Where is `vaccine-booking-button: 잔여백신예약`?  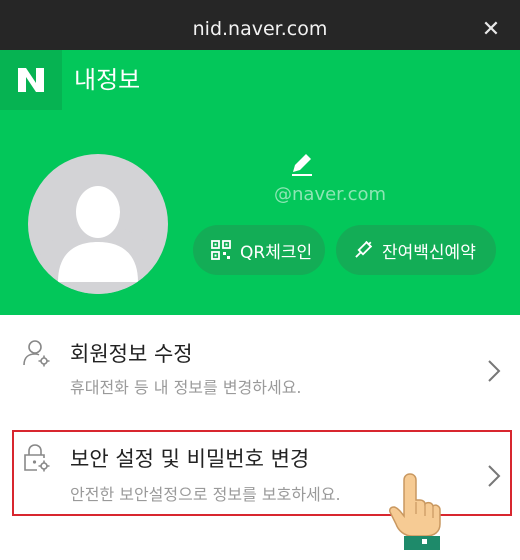 vaccine-booking-button: 잔여백신예약 is located at coordinates (416, 250).